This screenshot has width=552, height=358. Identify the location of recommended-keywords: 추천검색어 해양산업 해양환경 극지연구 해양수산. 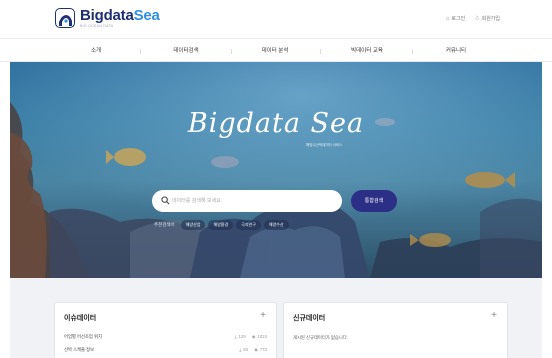
(221, 225).